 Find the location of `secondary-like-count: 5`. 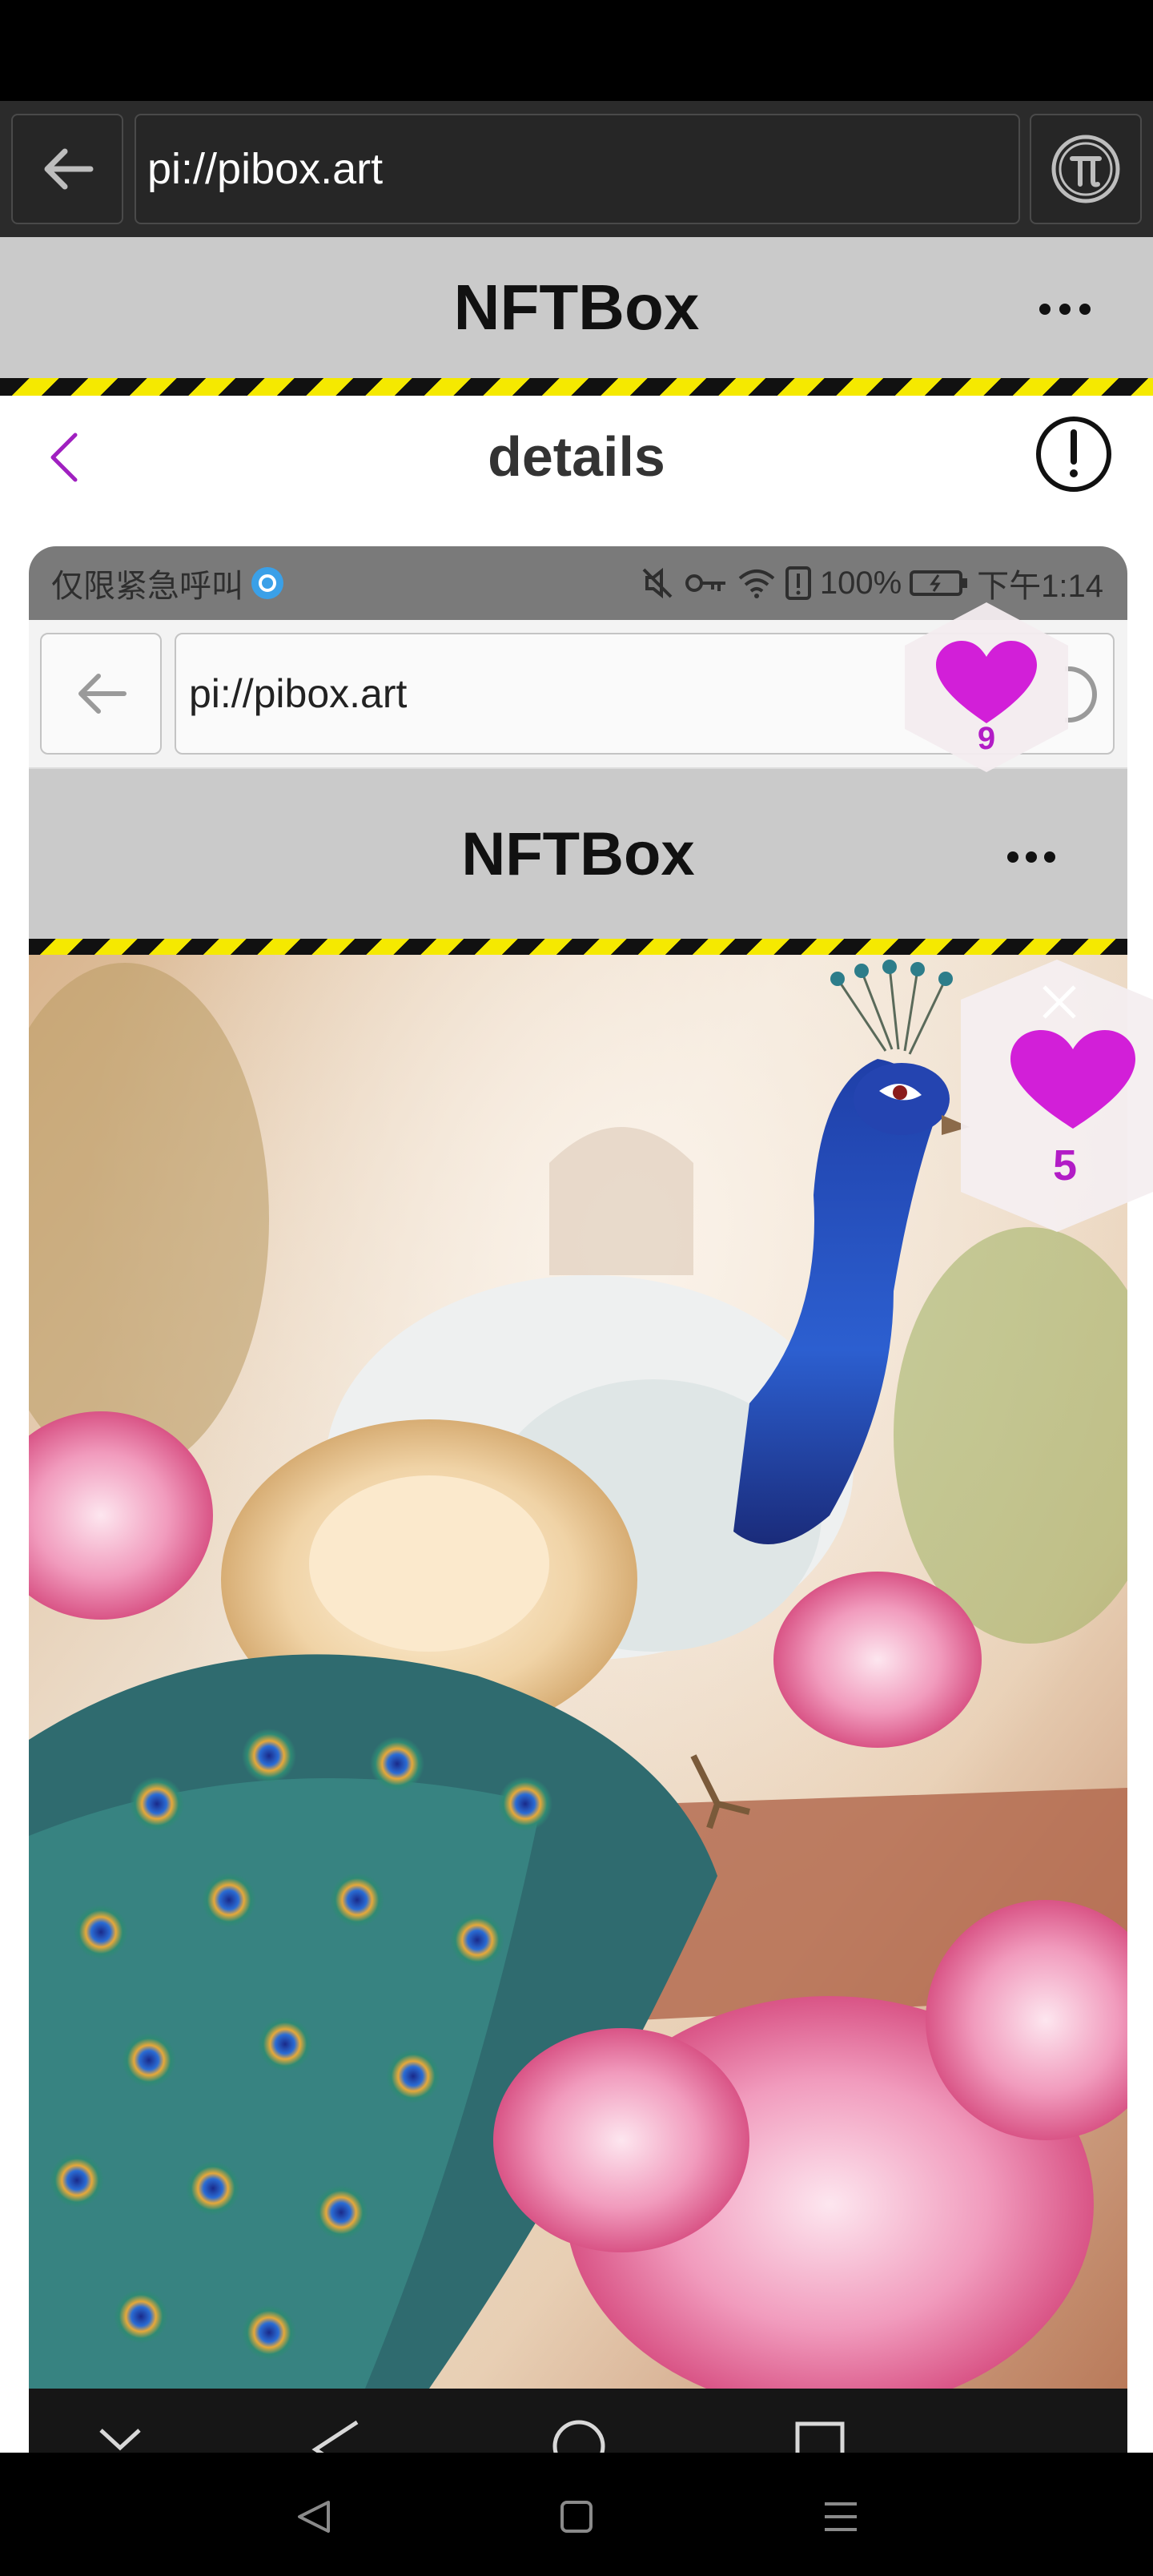

secondary-like-count: 5 is located at coordinates (1065, 1165).